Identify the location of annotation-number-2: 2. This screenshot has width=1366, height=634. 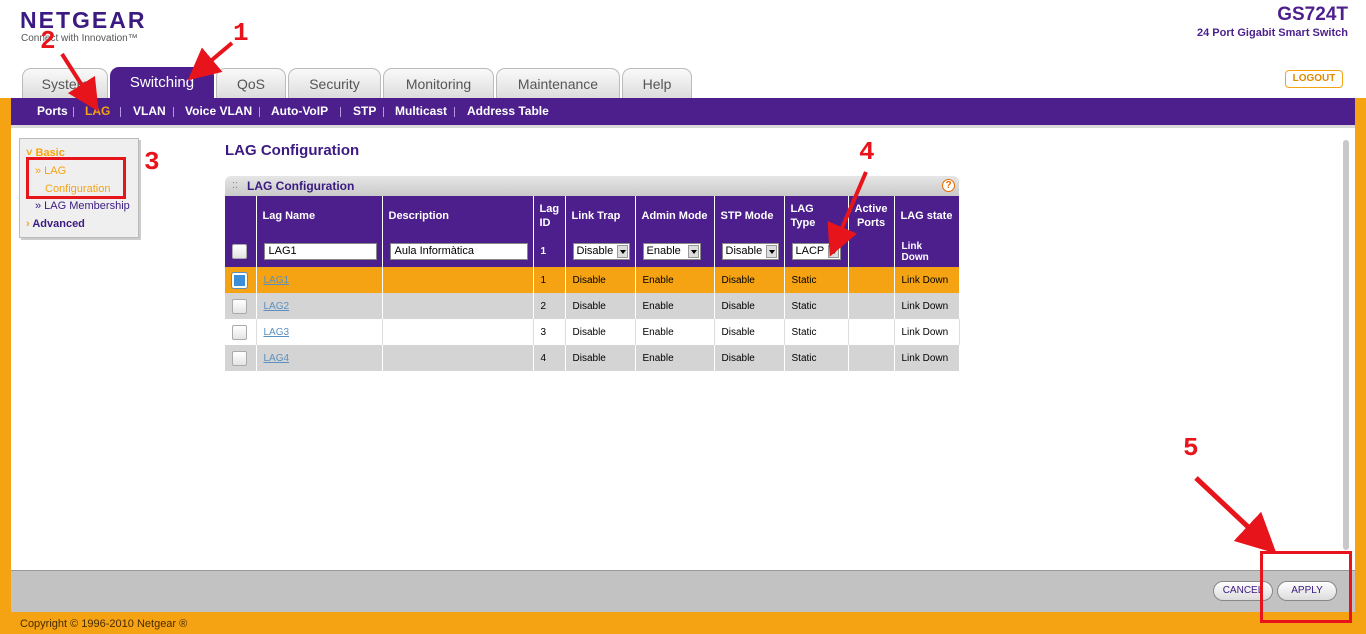
(48, 41).